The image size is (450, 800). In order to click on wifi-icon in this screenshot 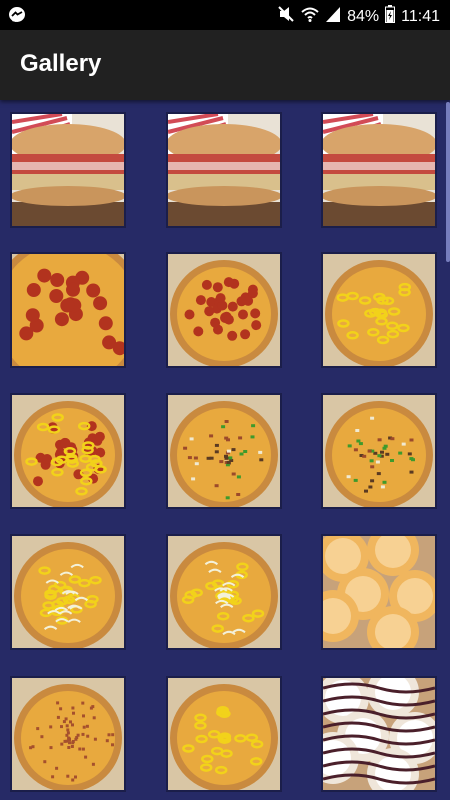, I will do `click(310, 16)`.